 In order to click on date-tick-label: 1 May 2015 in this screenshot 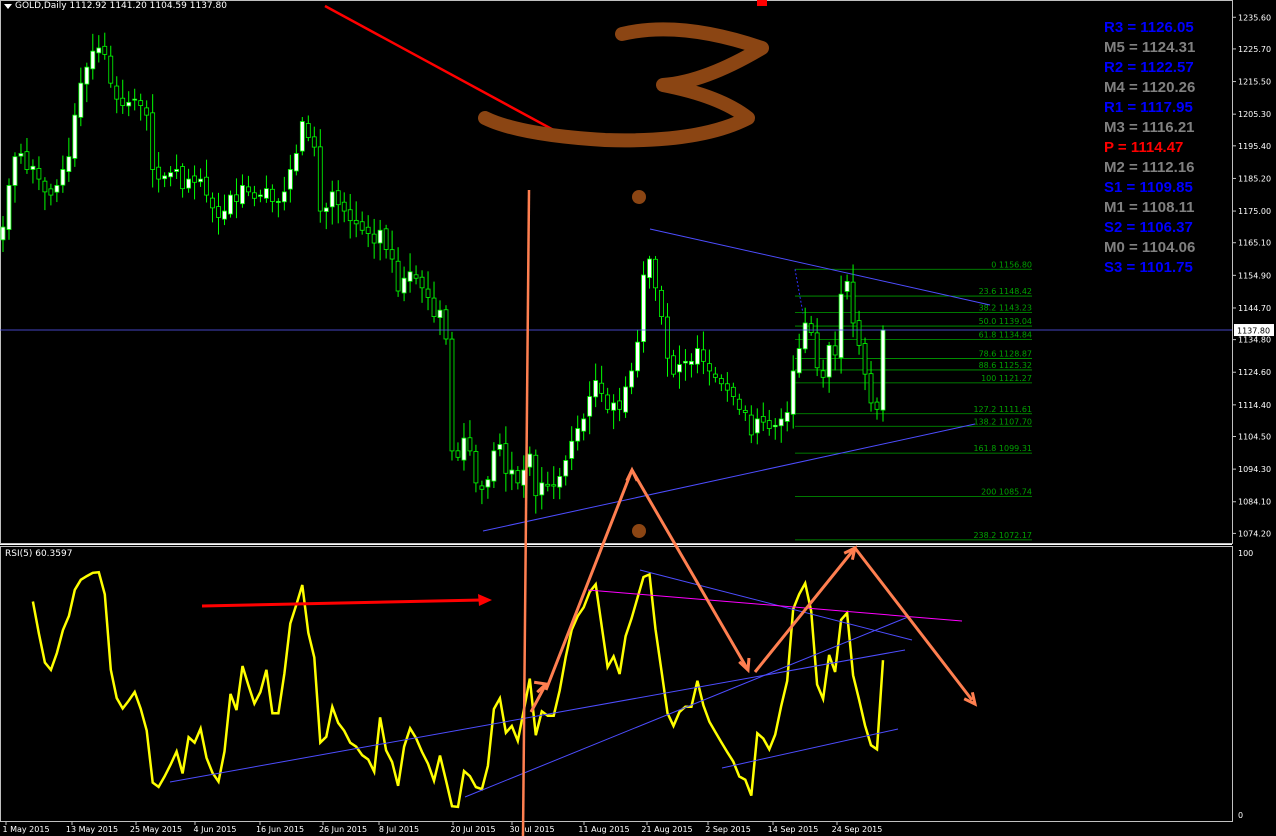, I will do `click(25, 829)`.